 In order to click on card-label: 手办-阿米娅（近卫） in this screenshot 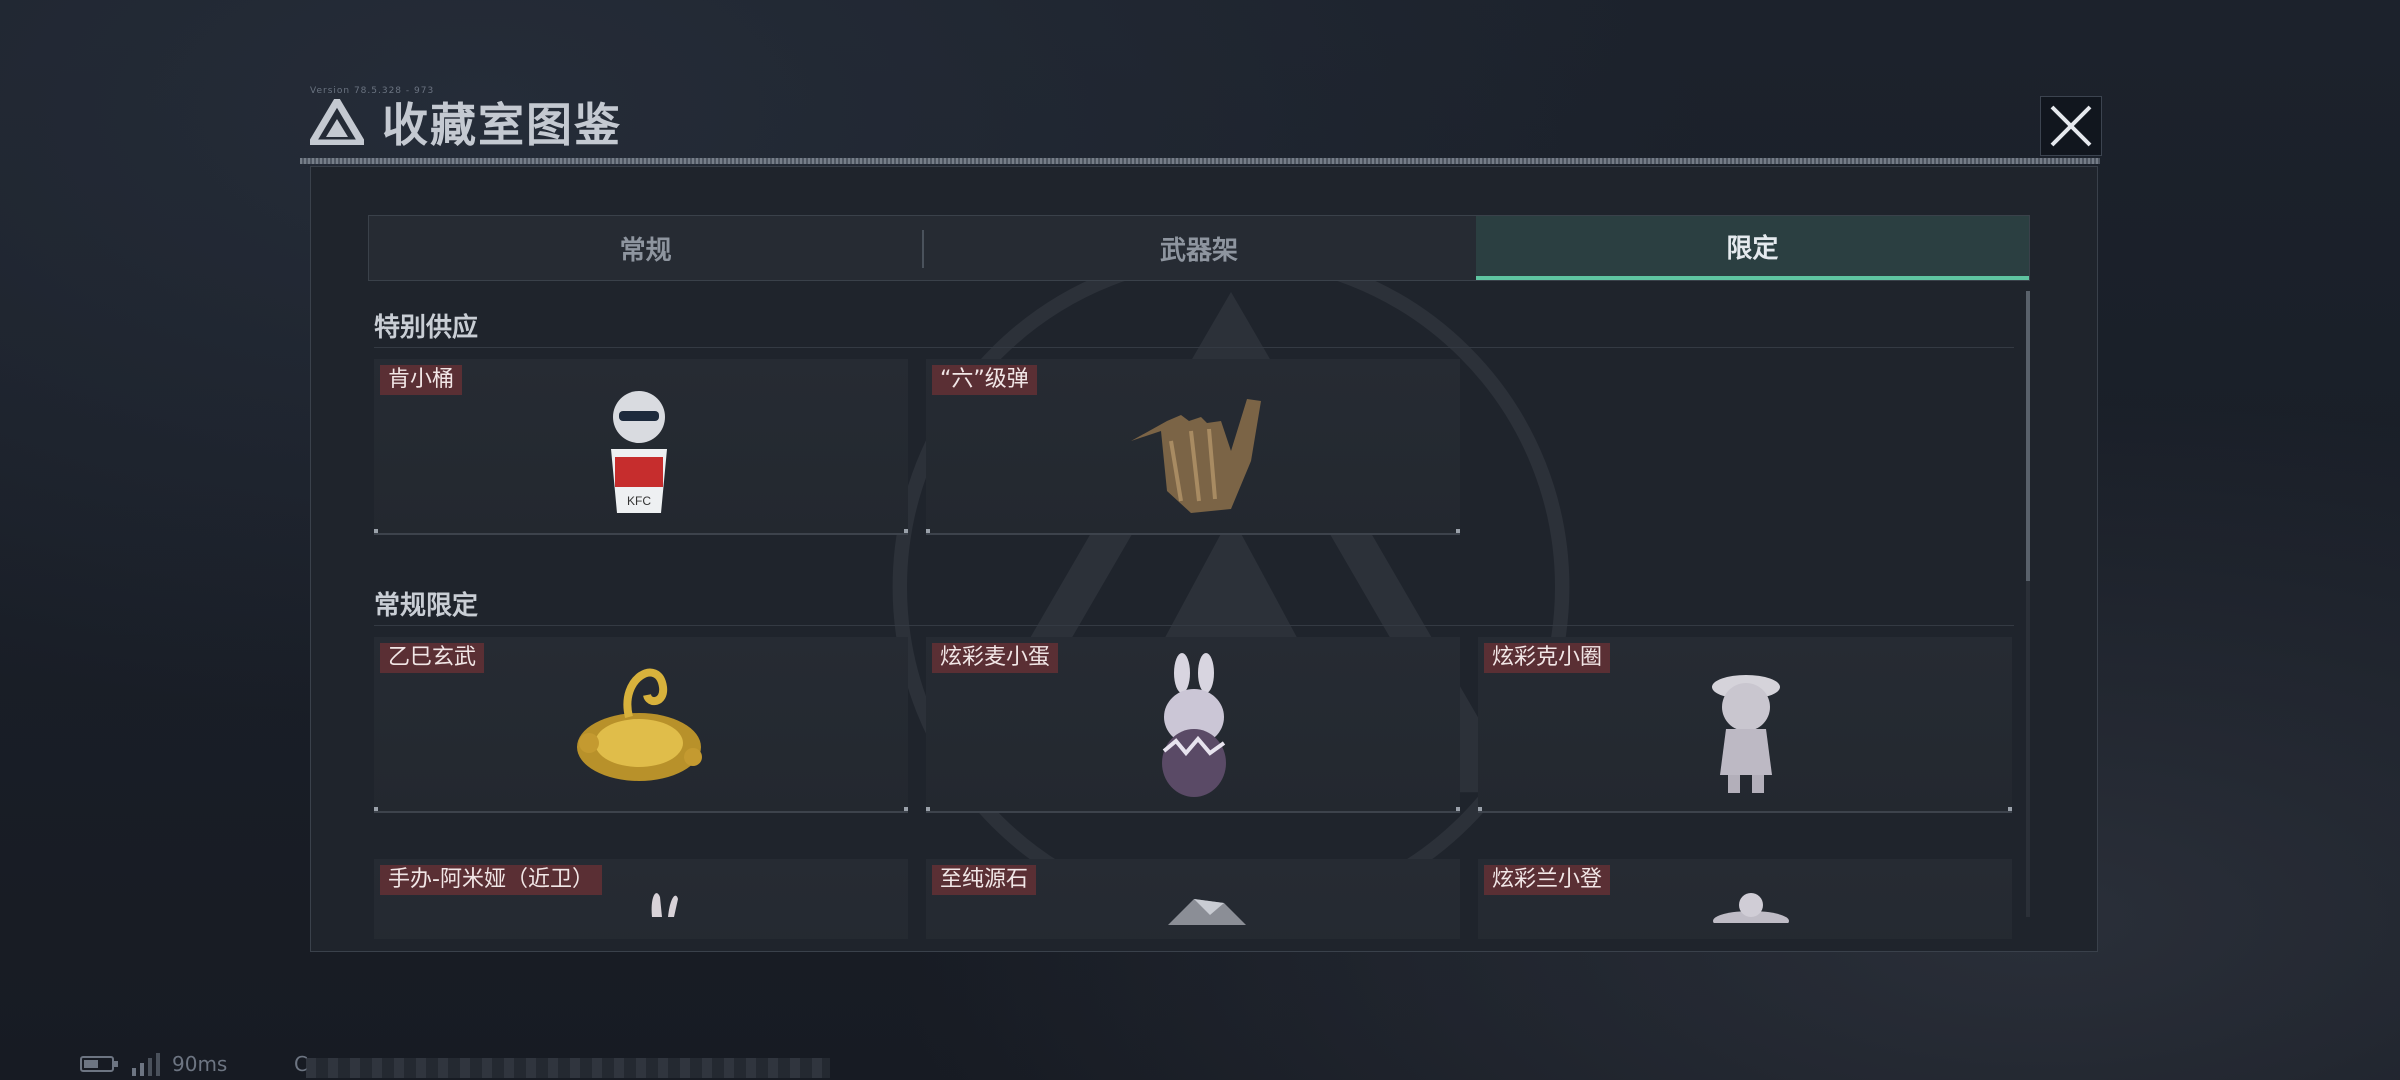, I will do `click(491, 880)`.